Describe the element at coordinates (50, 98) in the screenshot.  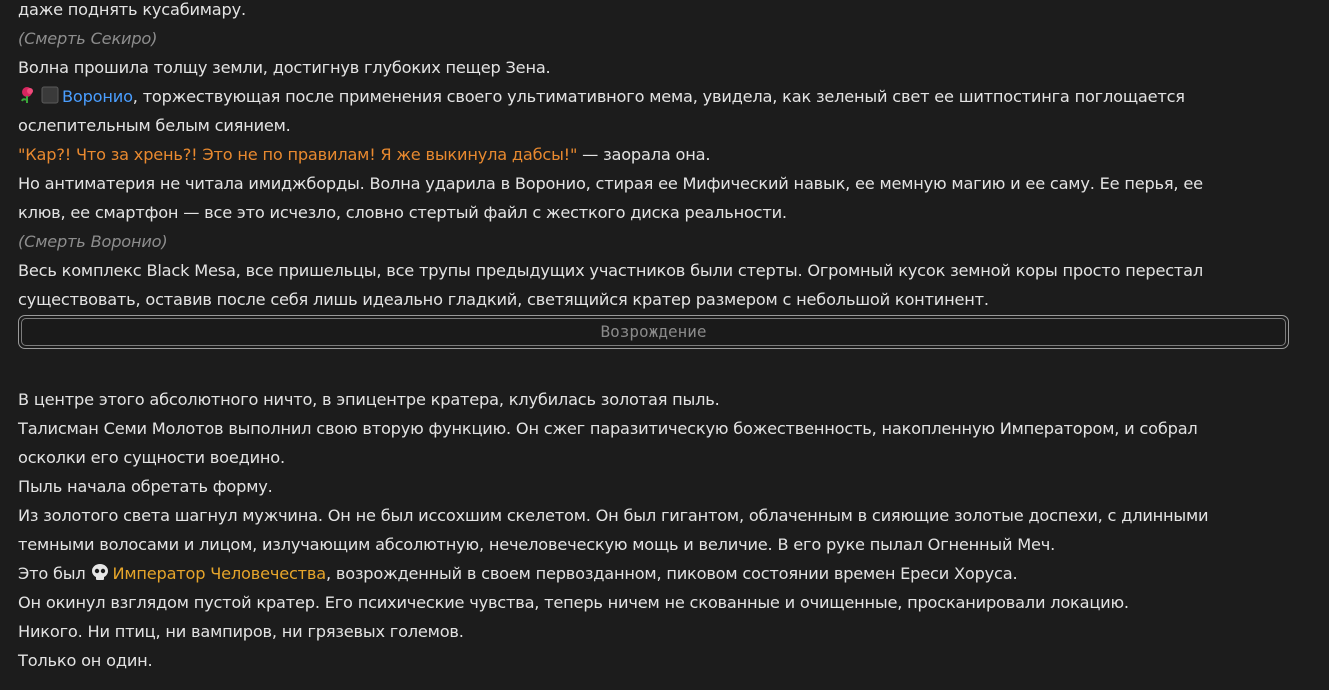
I see `black-square-icon` at that location.